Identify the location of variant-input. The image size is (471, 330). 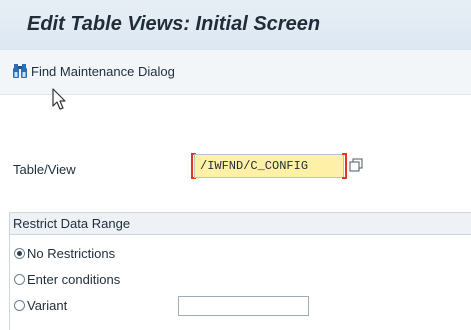
(243, 306).